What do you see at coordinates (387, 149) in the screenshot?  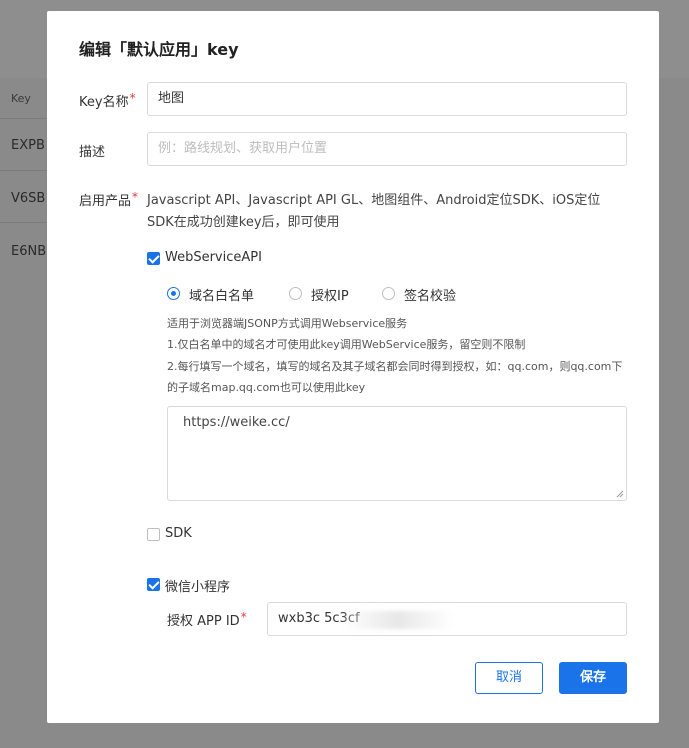 I see `description-input: 例：路线规划、获取用户位置` at bounding box center [387, 149].